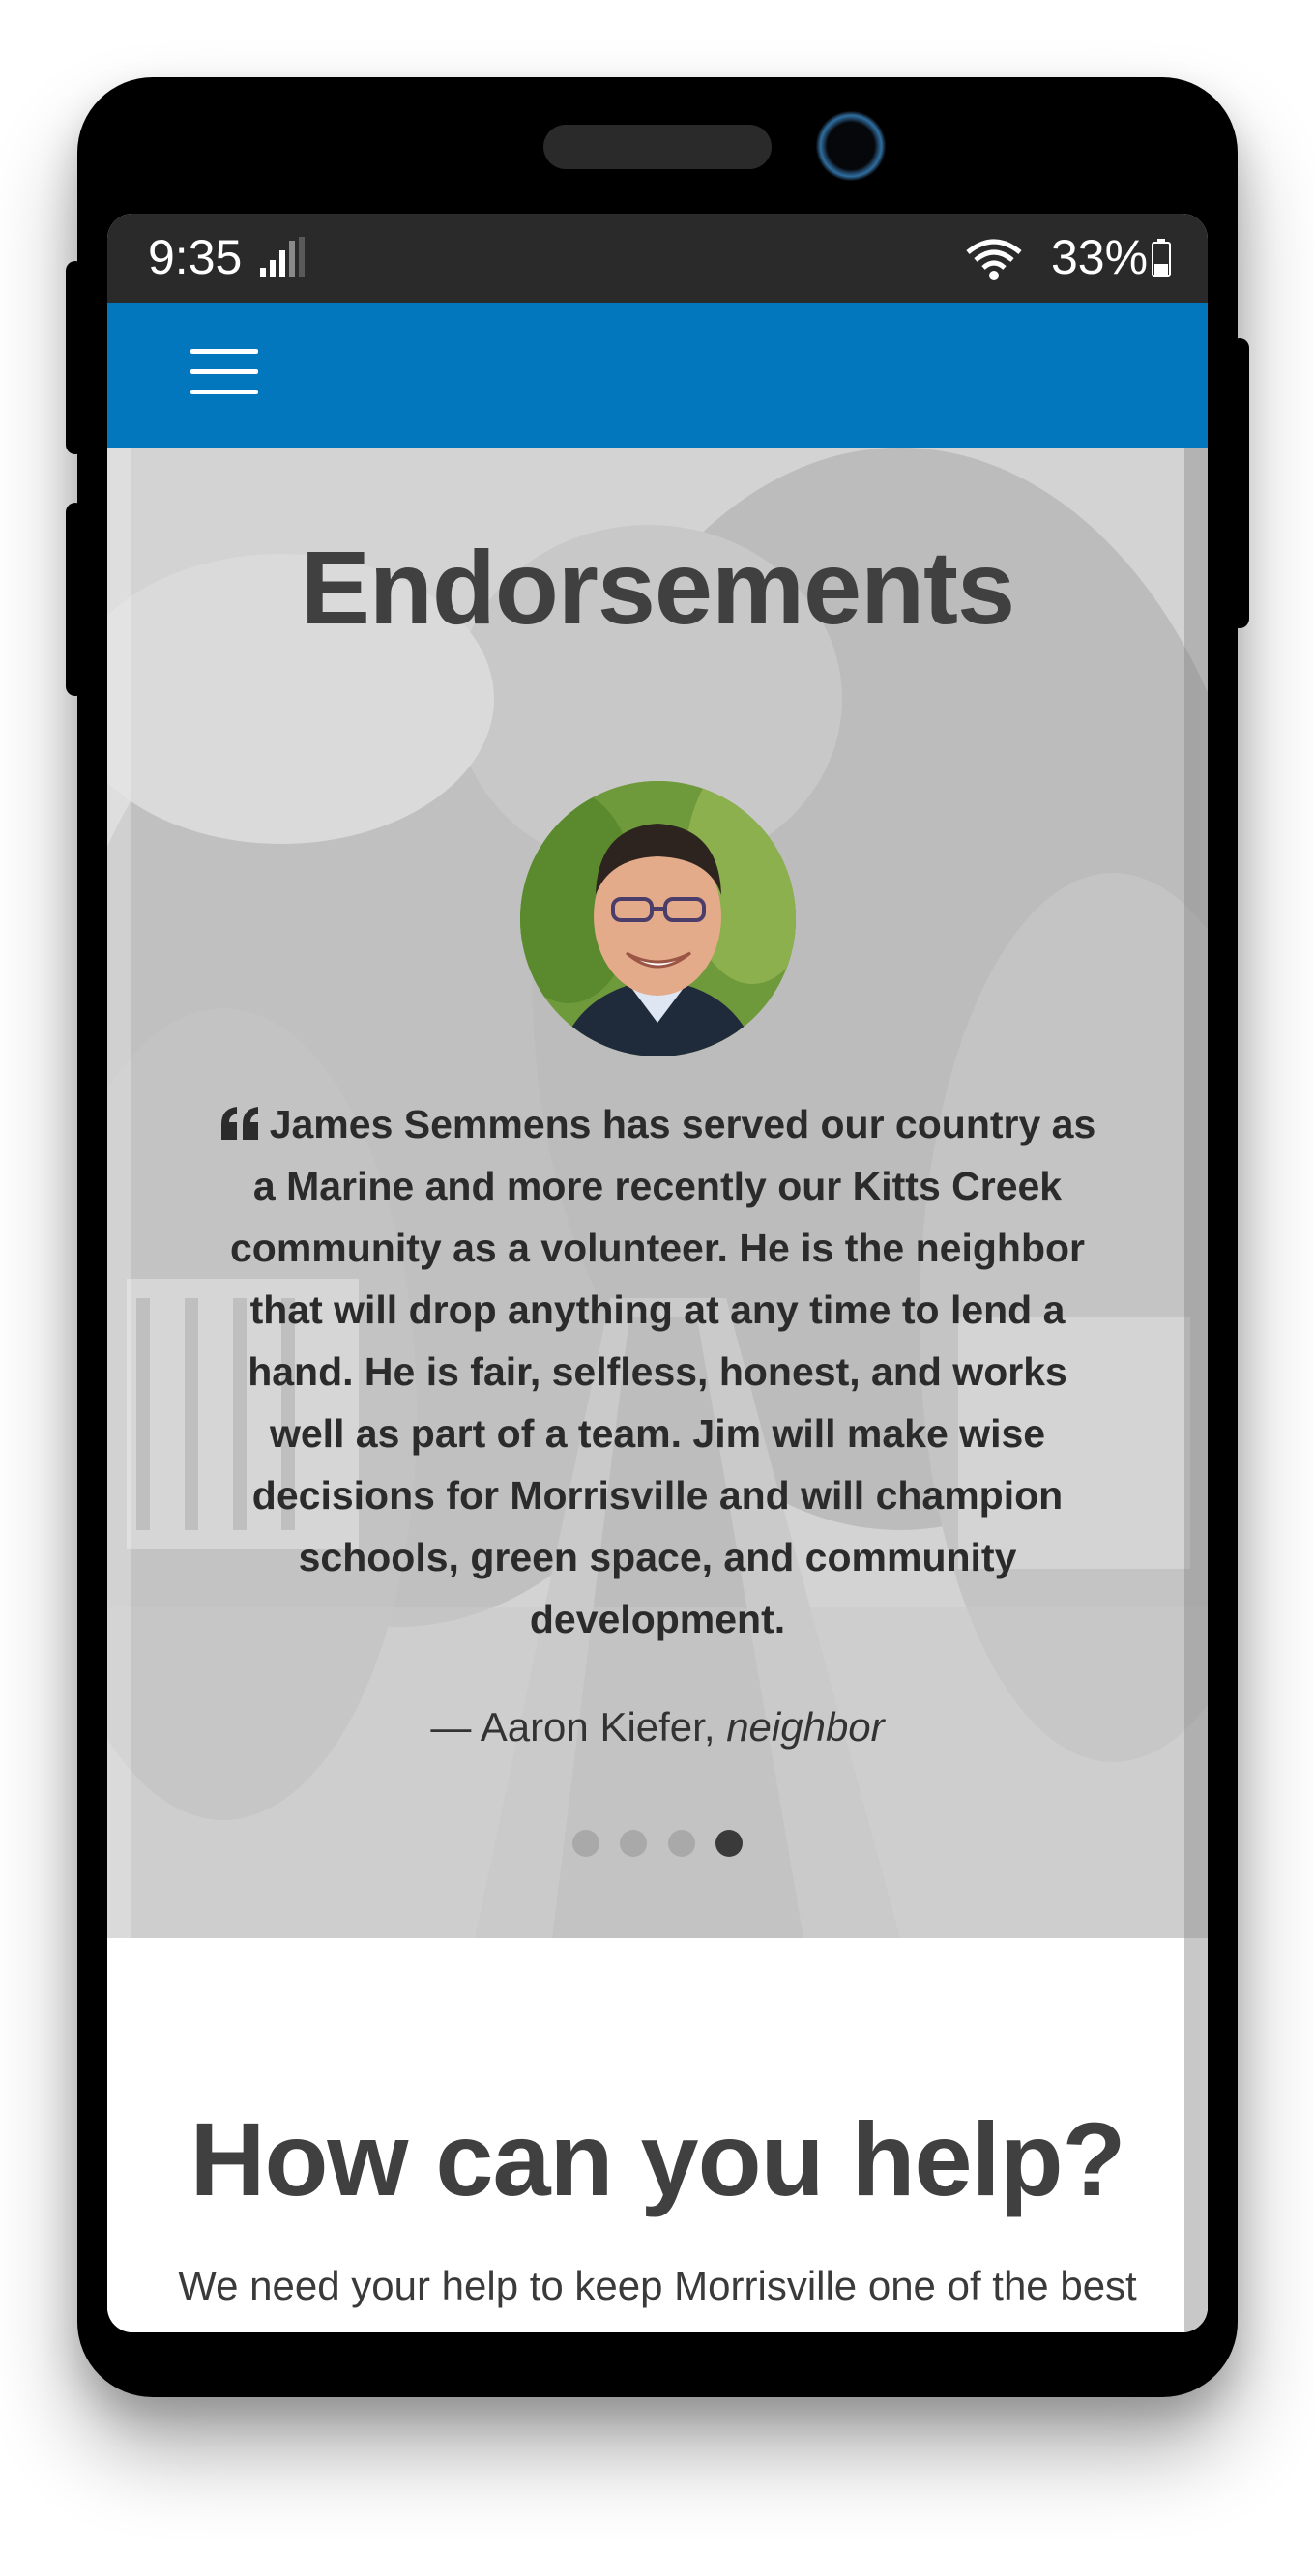 This screenshot has height=2576, width=1314. I want to click on side-button-top-left, so click(75, 357).